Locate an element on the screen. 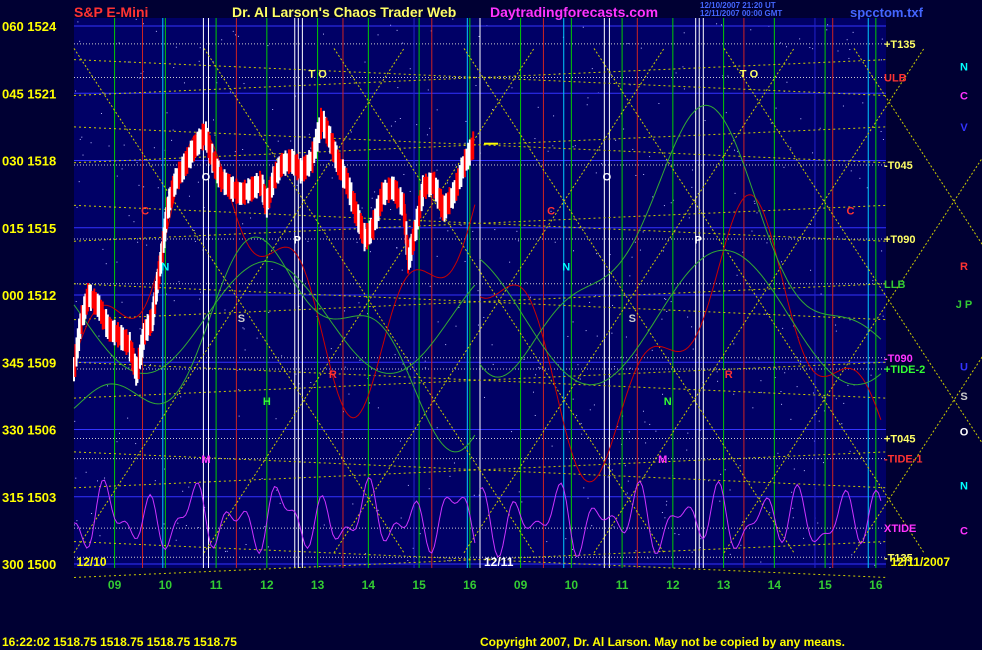  harmonic-label: +TIDE-2 is located at coordinates (904, 370).